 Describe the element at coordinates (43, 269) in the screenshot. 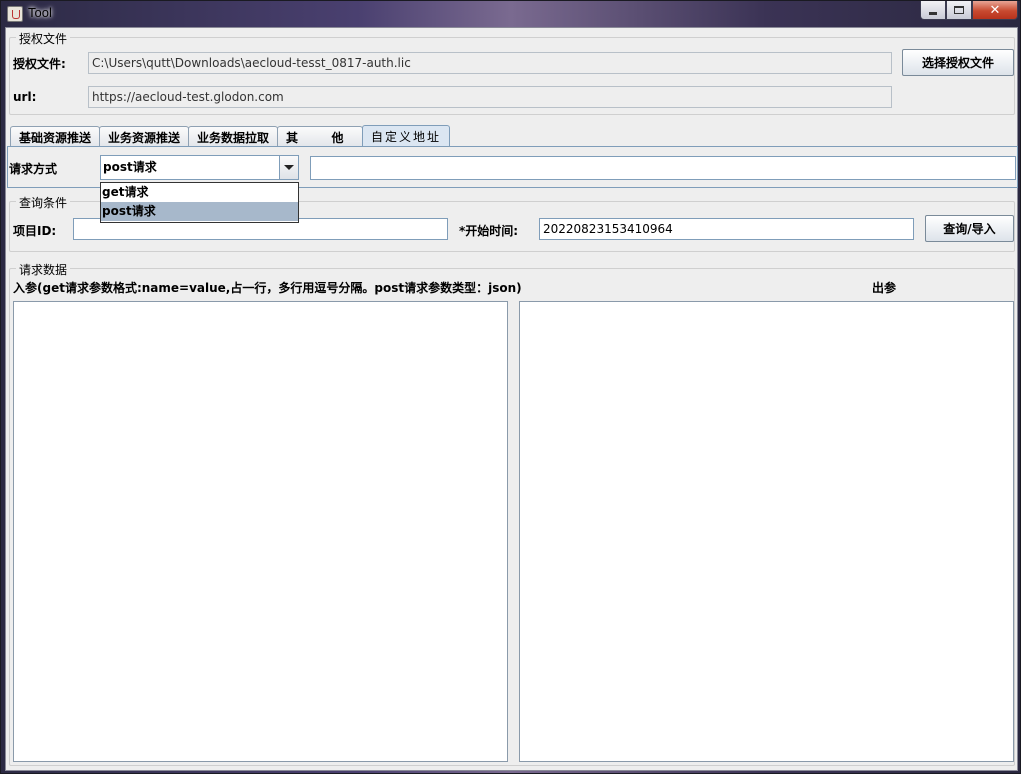

I see `request-data-group-title: 请求数据` at that location.